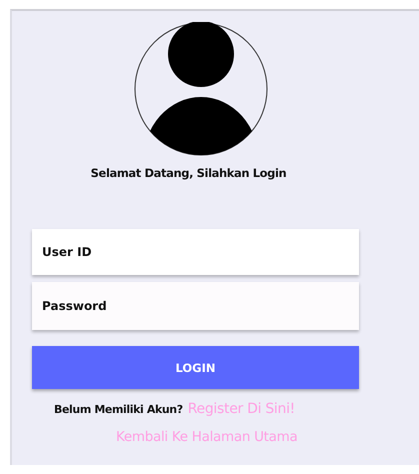  I want to click on register-prompt: Belum Memiliki Akun?, so click(118, 409).